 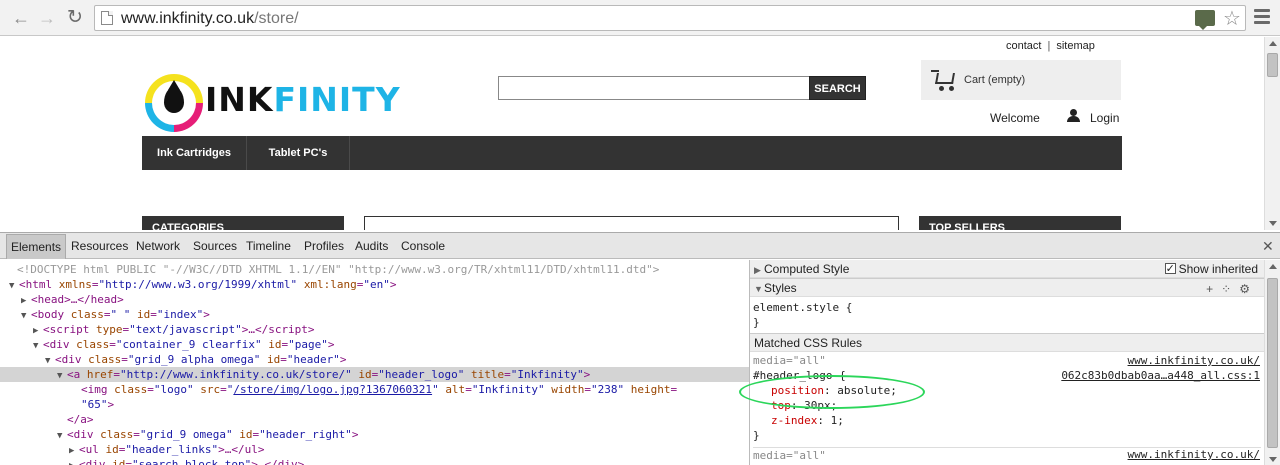 I want to click on page-scrollbar, so click(x=1272, y=133).